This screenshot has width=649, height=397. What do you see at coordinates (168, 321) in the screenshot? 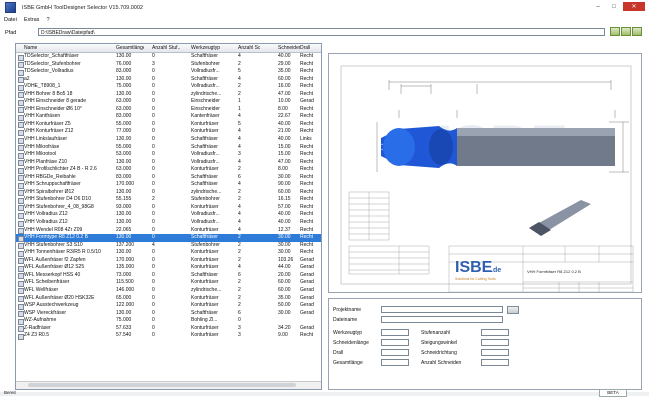
I see `table-row: WZ-Aufnahme 75.000 0 Bohling Zl... 0` at bounding box center [168, 321].